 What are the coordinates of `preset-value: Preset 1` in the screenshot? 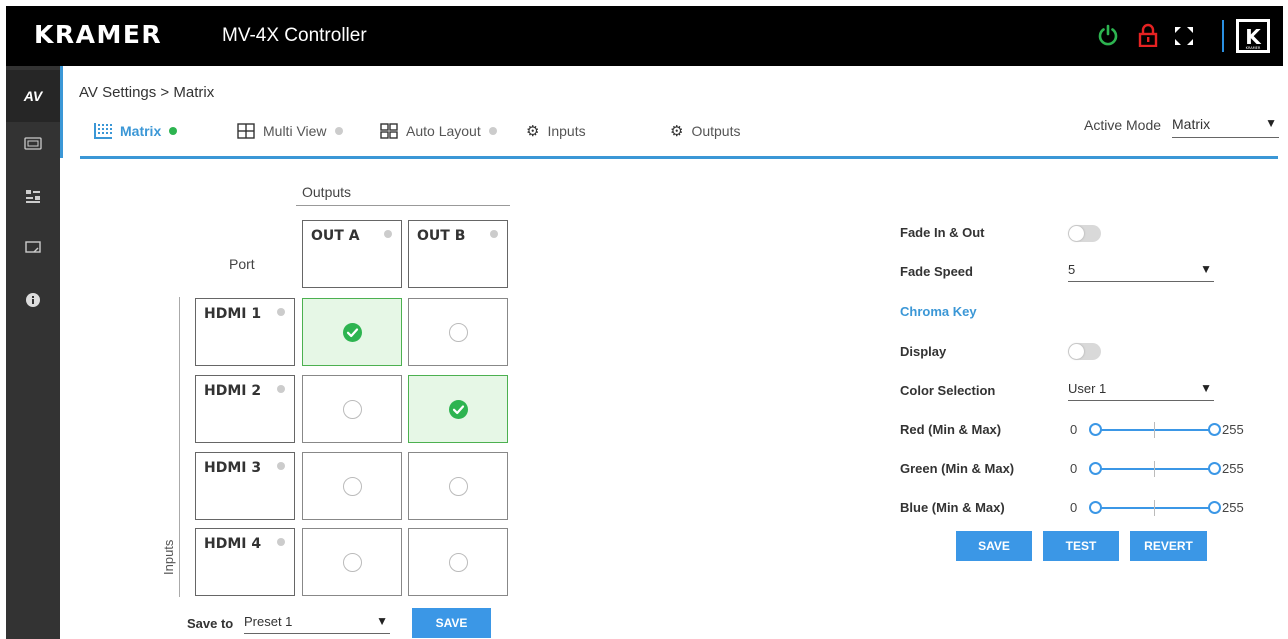 It's located at (268, 621).